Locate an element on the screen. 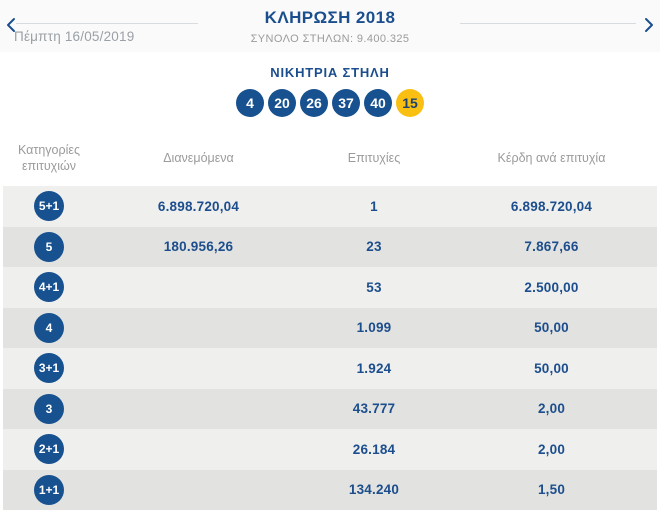 This screenshot has height=510, width=660. number-ball: 26 is located at coordinates (314, 103).